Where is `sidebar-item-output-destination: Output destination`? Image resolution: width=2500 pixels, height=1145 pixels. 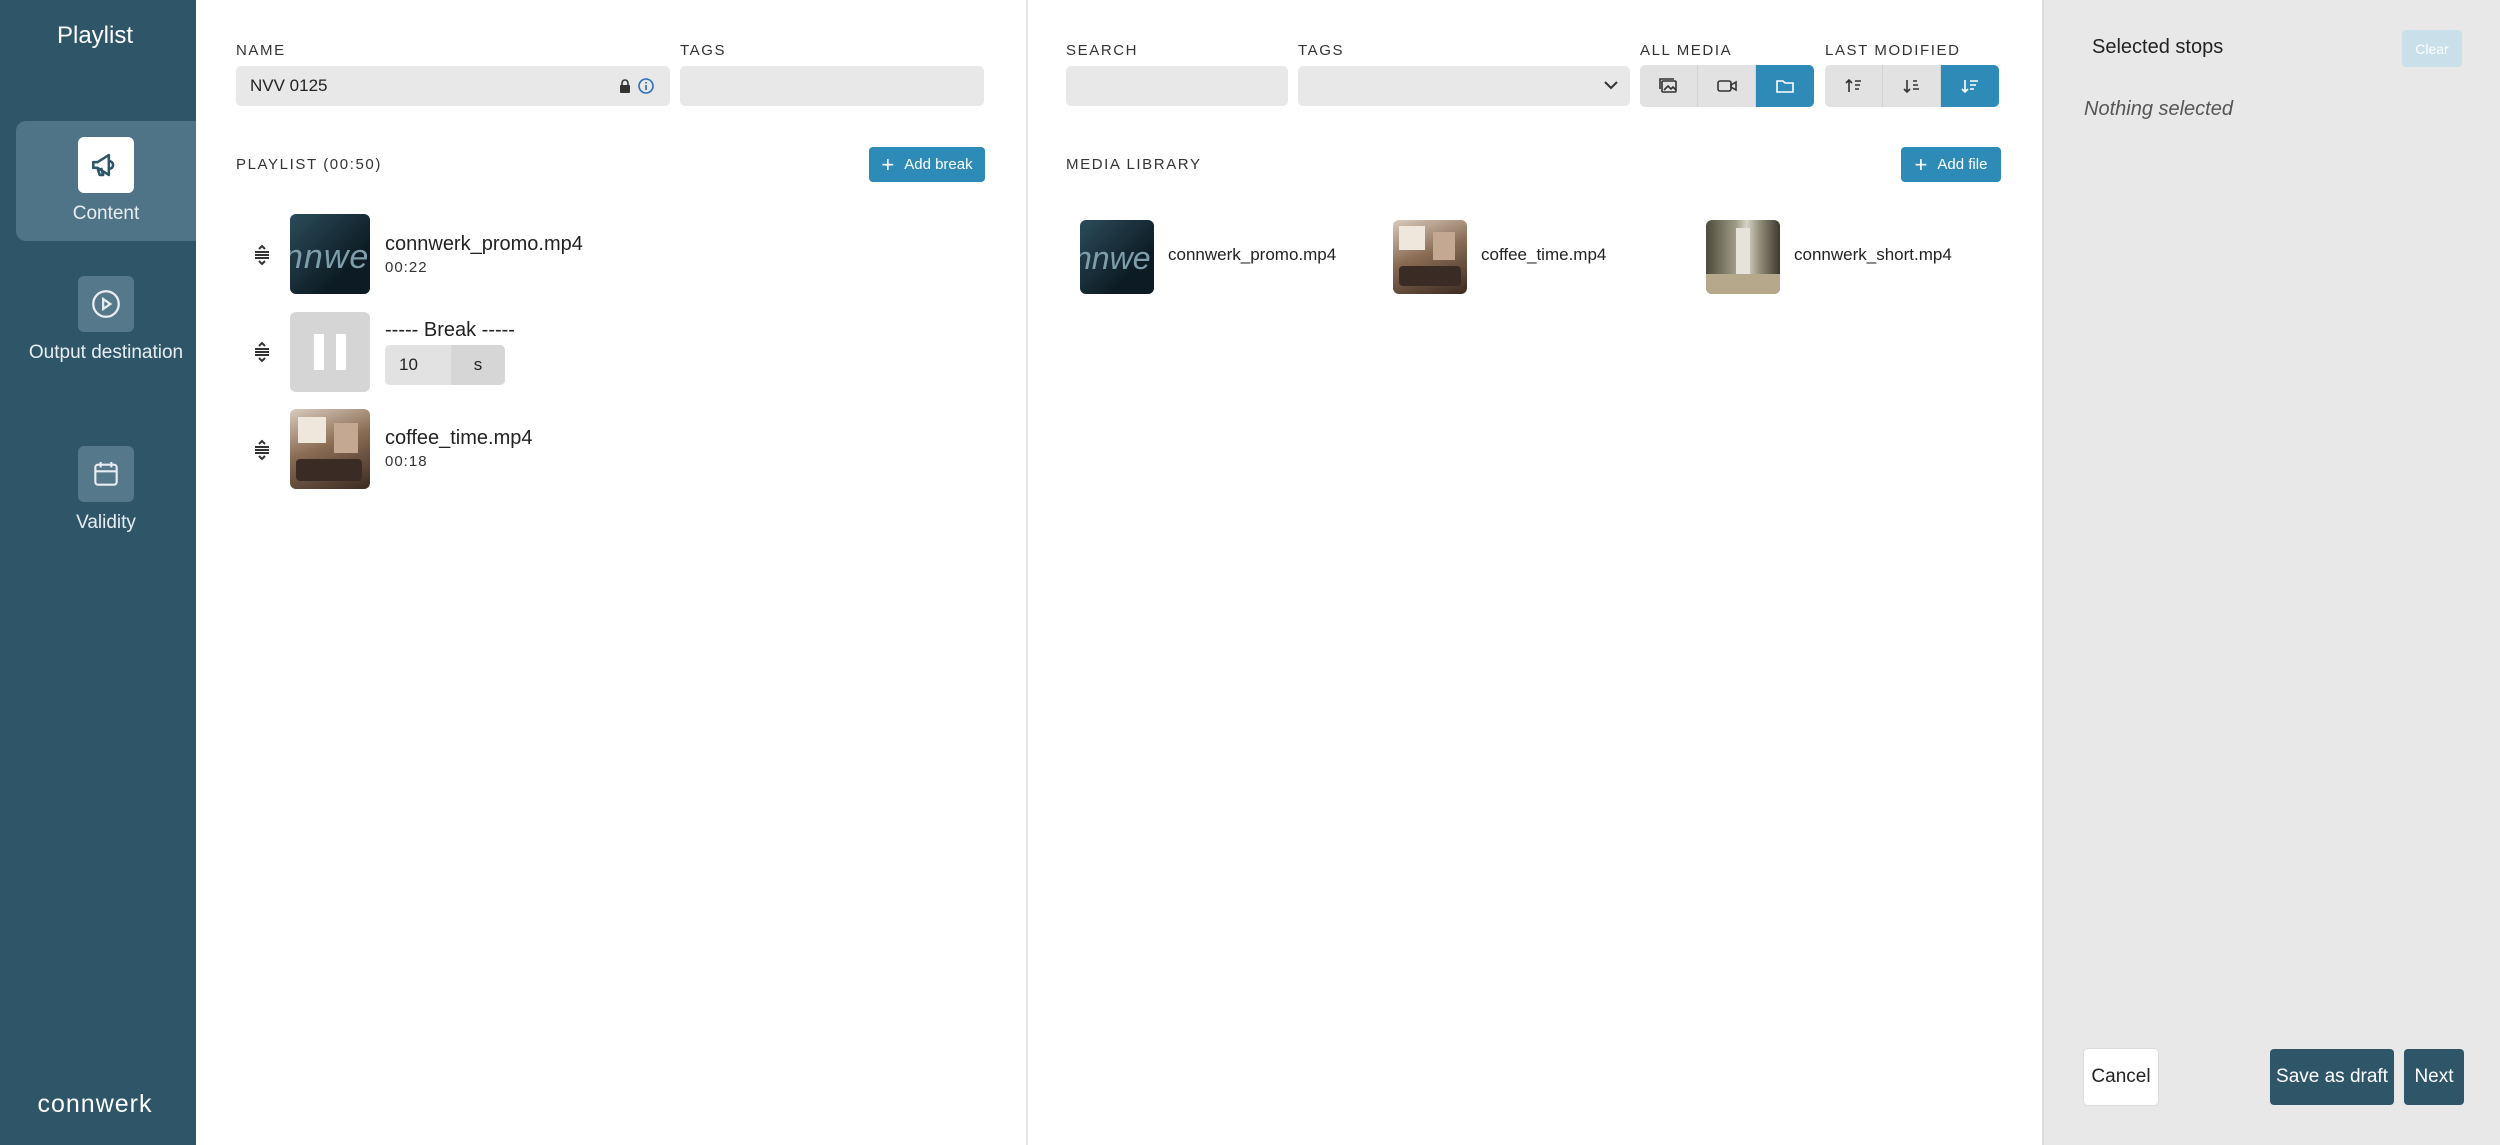
sidebar-item-output-destination: Output destination is located at coordinates (106, 320).